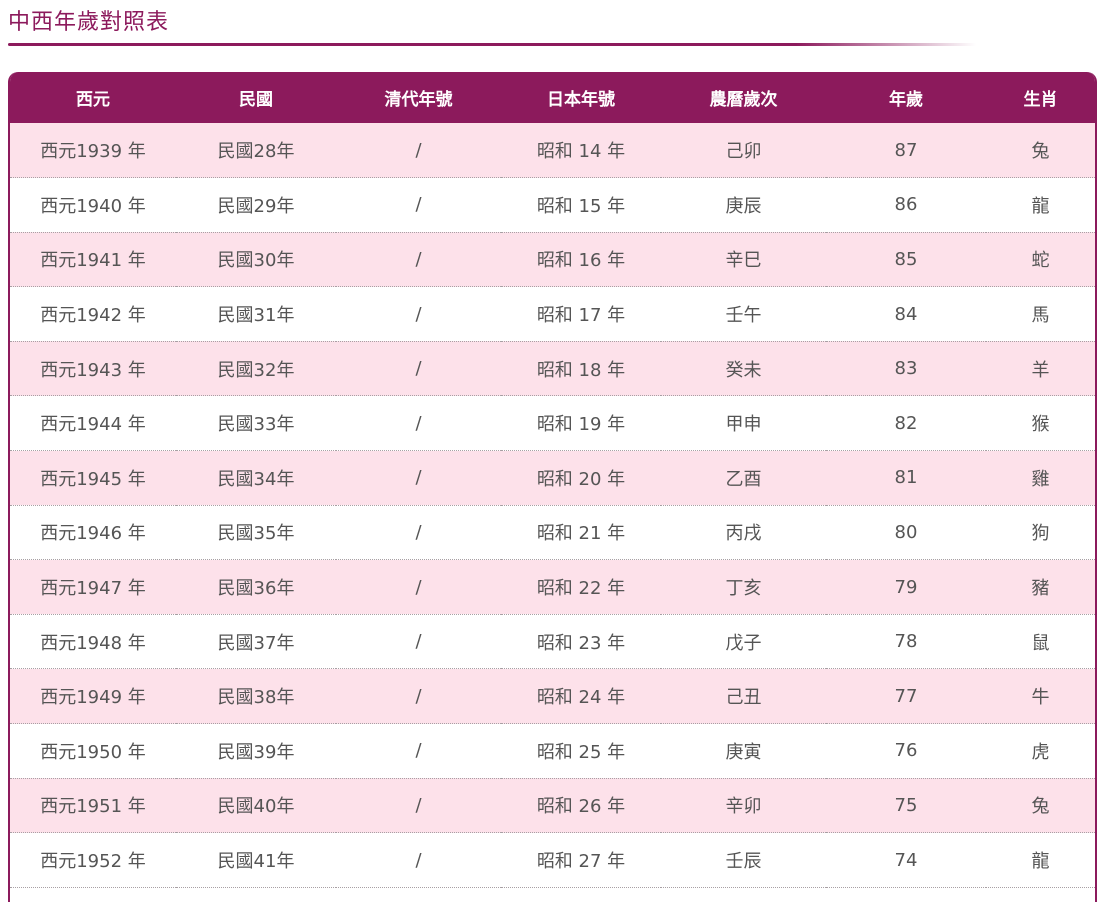 The height and width of the screenshot is (902, 1103). What do you see at coordinates (93, 696) in the screenshot?
I see `cell-western-year: 西元1949 年` at bounding box center [93, 696].